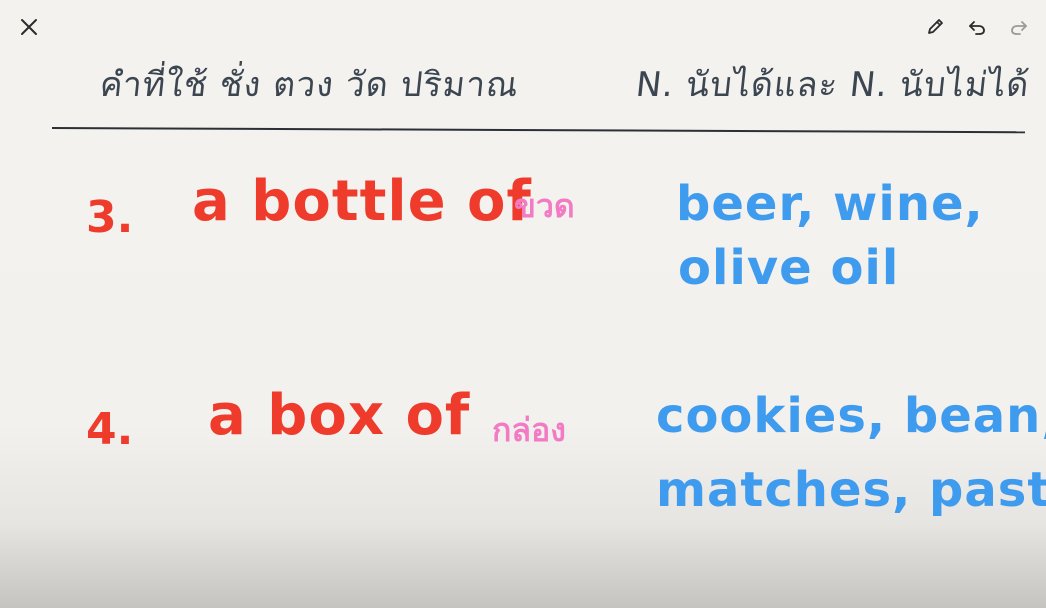 This screenshot has width=1046, height=608. What do you see at coordinates (339, 415) in the screenshot?
I see `item-phrase: a box of` at bounding box center [339, 415].